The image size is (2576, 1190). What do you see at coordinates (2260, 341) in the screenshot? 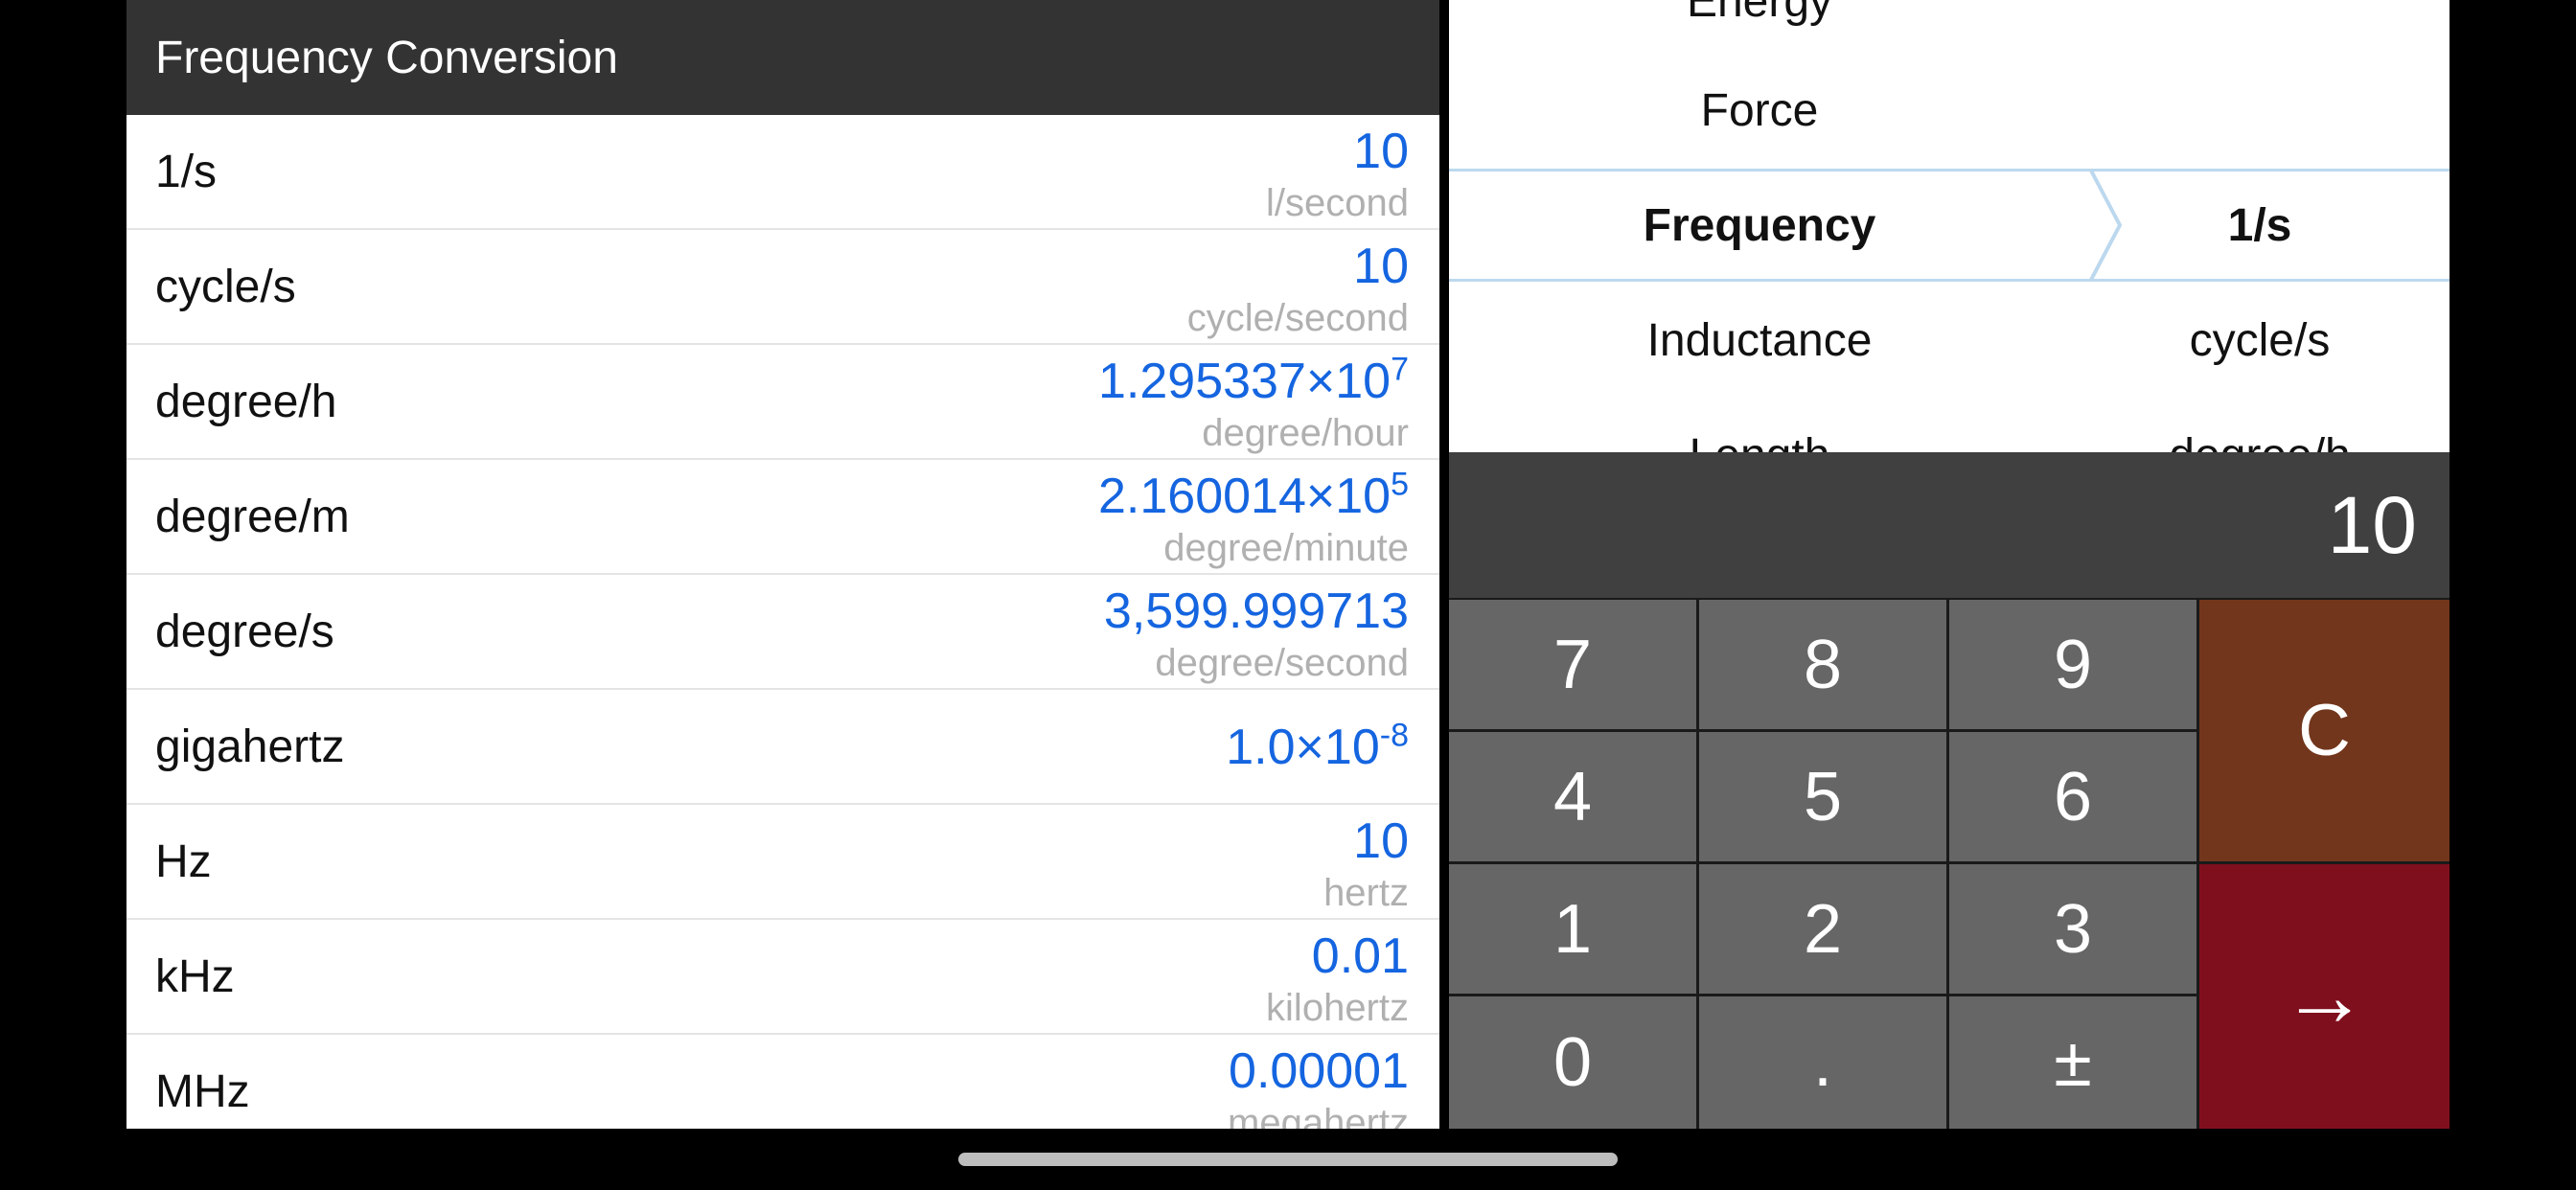
I see `picker-unit-cycle-per-s: cycle/s` at bounding box center [2260, 341].